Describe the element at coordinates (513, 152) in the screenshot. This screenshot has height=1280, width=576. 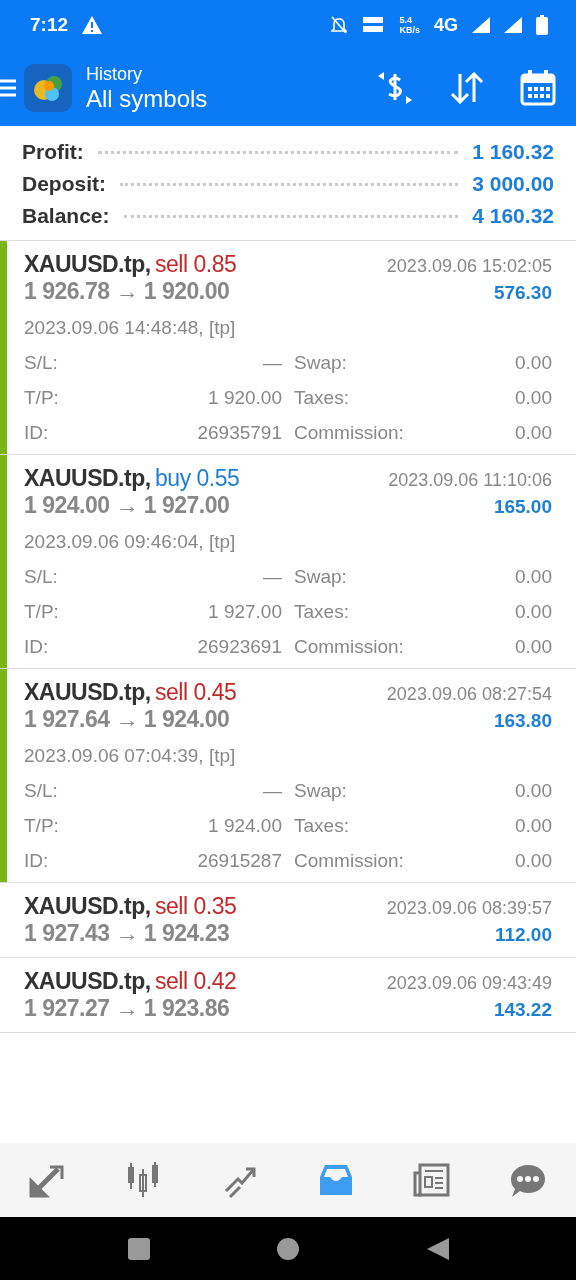
I see `summary-value: 1 160.32` at that location.